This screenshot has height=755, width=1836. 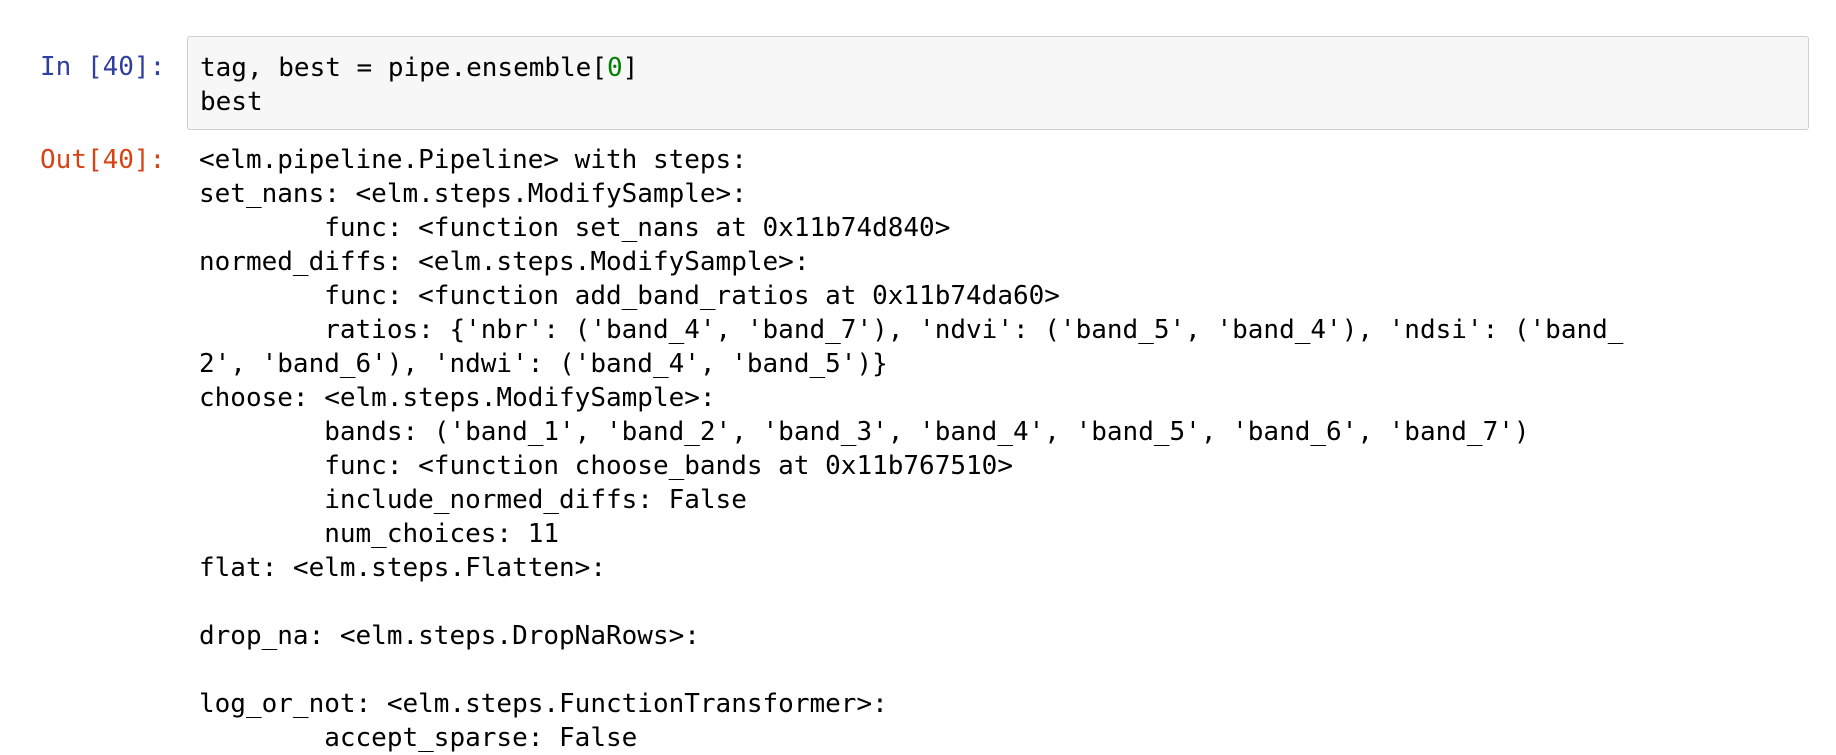 What do you see at coordinates (231, 102) in the screenshot?
I see `code-line: best` at bounding box center [231, 102].